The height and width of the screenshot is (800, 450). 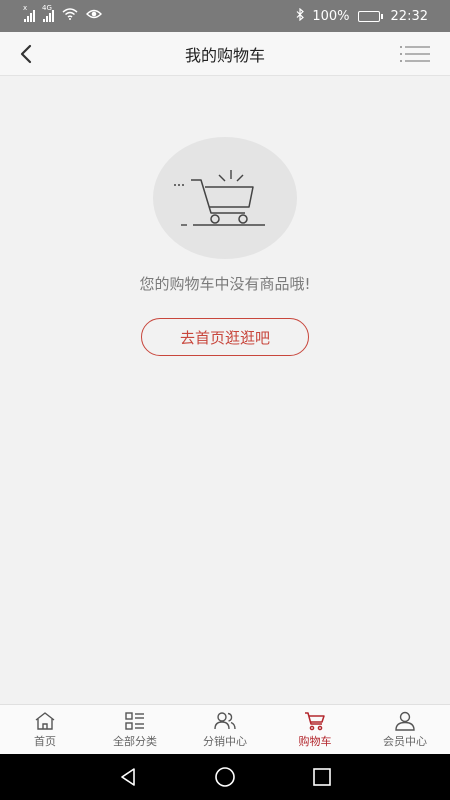 What do you see at coordinates (331, 16) in the screenshot?
I see `battery-percent: 100%` at bounding box center [331, 16].